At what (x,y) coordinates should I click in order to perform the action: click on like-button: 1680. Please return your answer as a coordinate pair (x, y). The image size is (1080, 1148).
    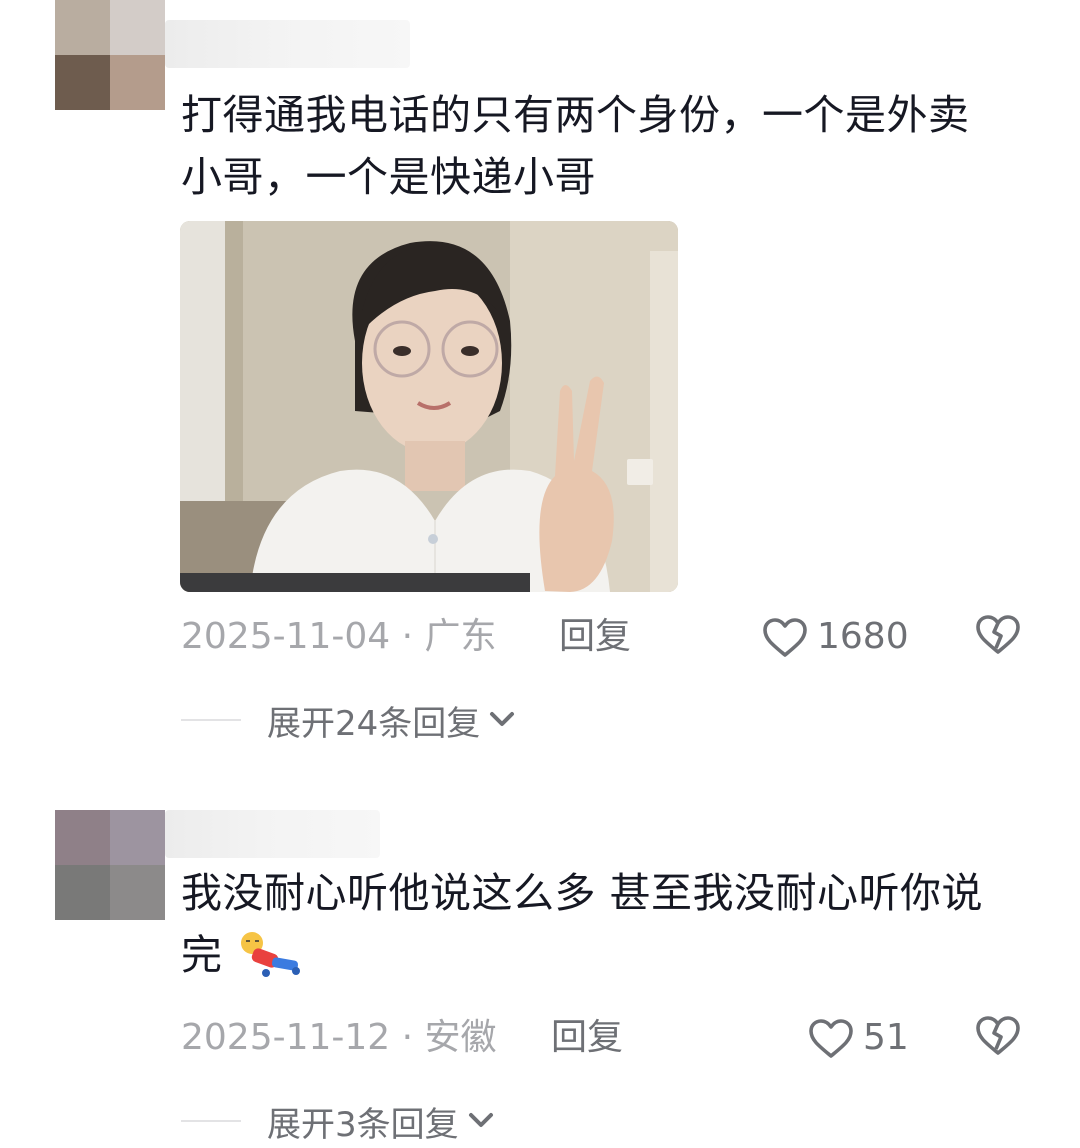
    Looking at the image, I should click on (835, 637).